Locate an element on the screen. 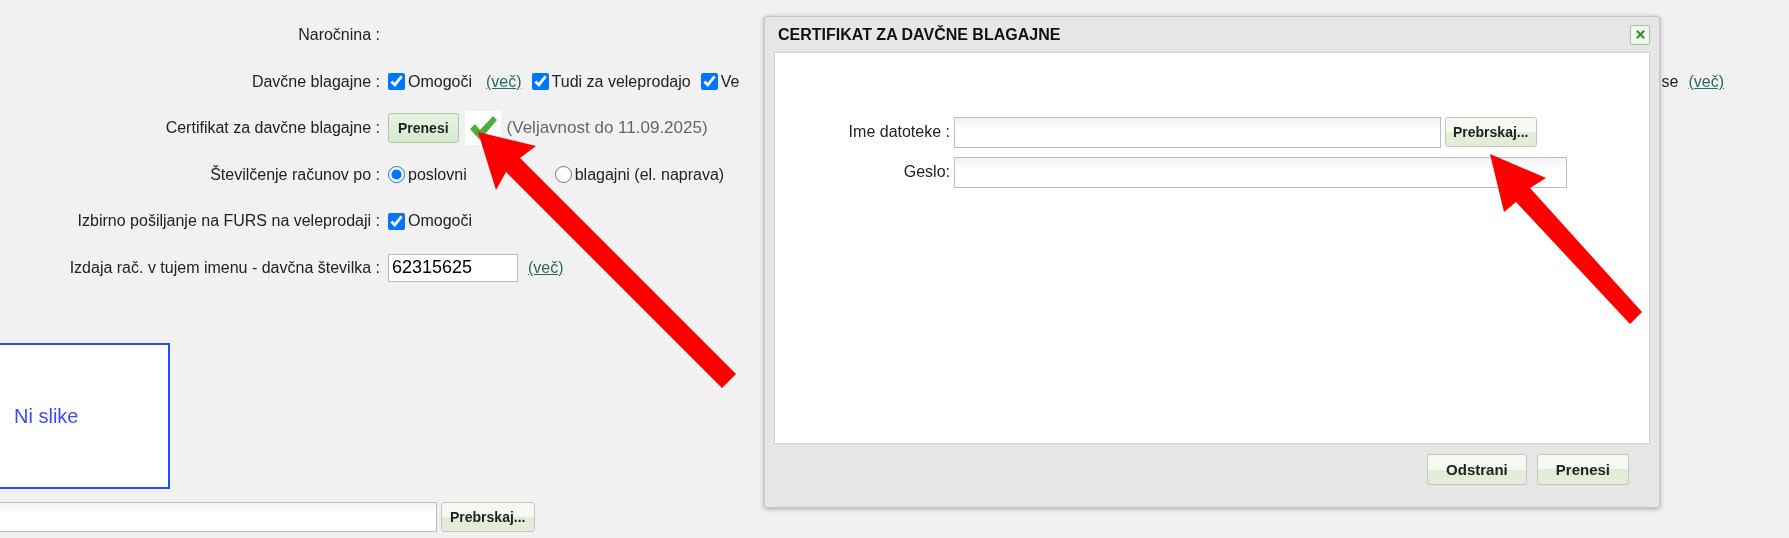 The image size is (1789, 538). upload-button: Prenesi is located at coordinates (423, 128).